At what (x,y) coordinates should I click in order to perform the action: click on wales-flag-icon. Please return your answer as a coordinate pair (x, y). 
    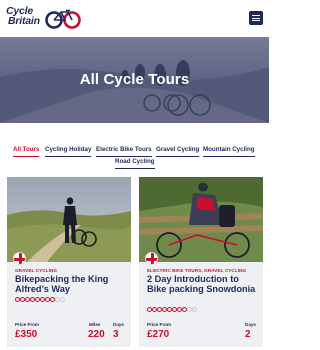
    Looking at the image, I should click on (151, 258).